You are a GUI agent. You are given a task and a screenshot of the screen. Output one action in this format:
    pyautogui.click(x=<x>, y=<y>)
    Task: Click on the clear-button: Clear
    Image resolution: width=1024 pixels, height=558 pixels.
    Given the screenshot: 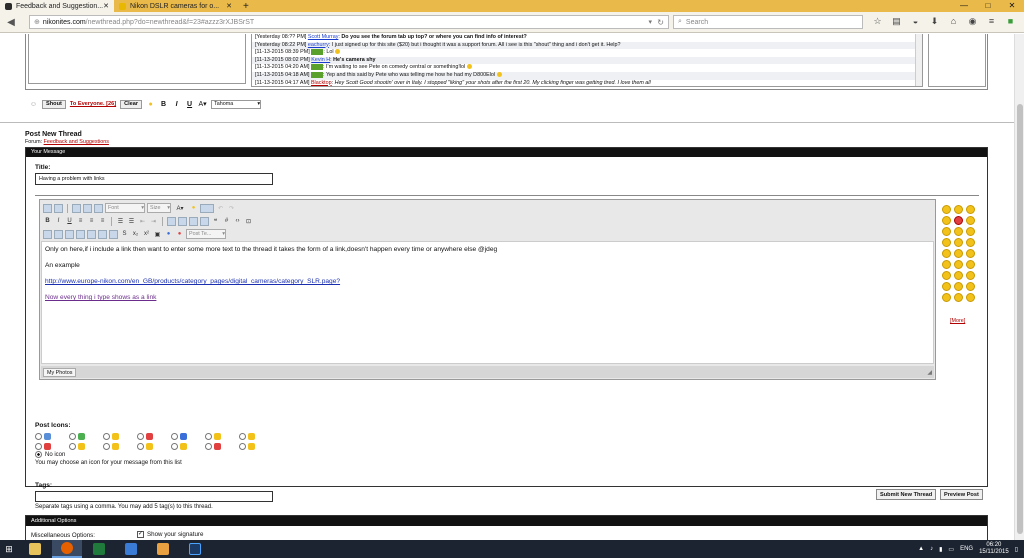 What is the action you would take?
    pyautogui.click(x=131, y=104)
    